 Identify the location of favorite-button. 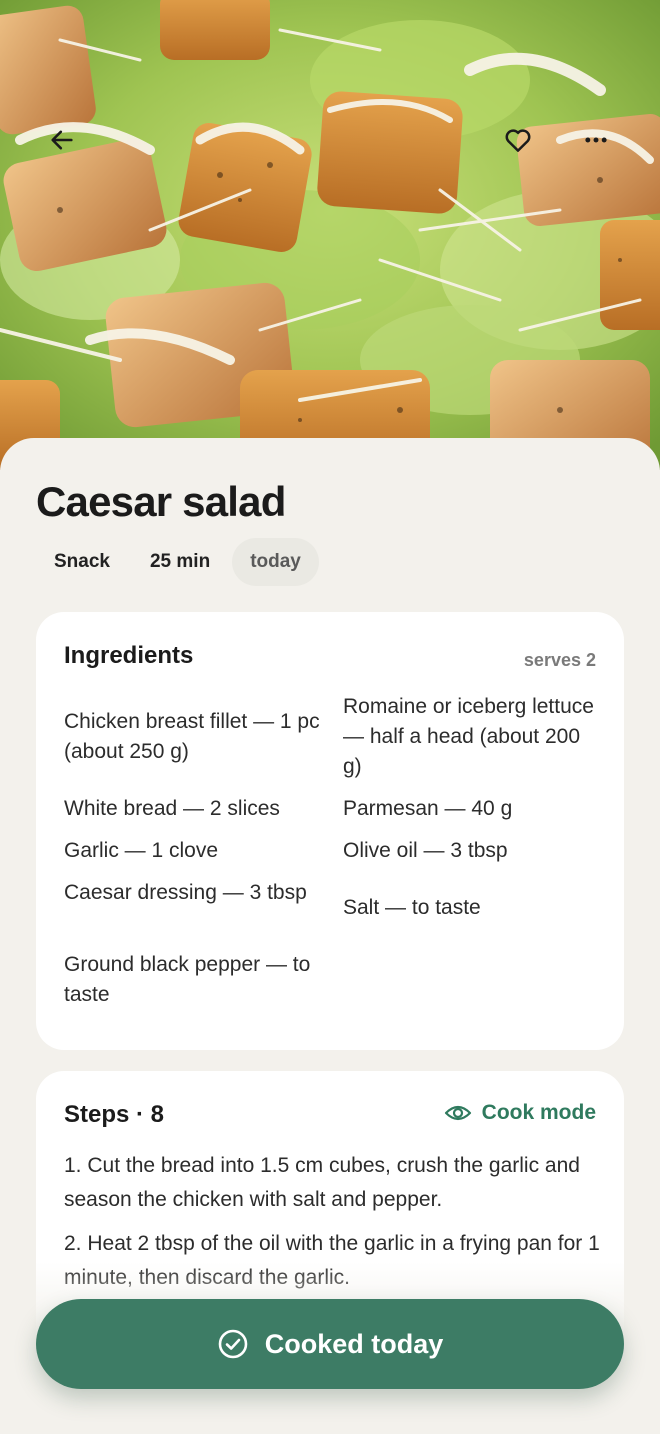
(518, 140).